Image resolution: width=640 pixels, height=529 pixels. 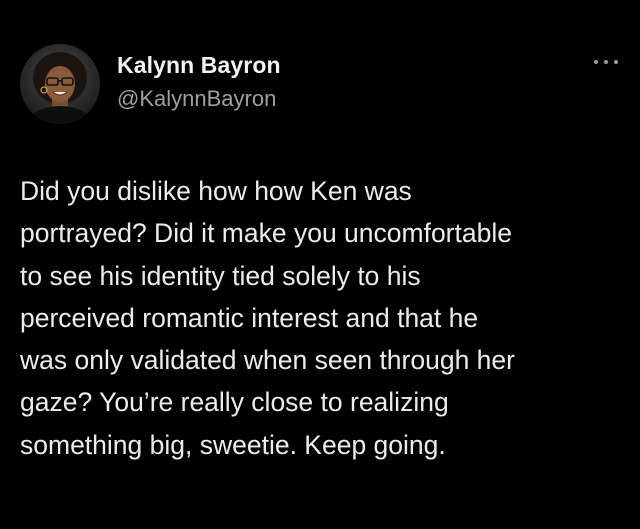 I want to click on tweet-text-line: was only validated when seen through her, so click(x=267, y=360).